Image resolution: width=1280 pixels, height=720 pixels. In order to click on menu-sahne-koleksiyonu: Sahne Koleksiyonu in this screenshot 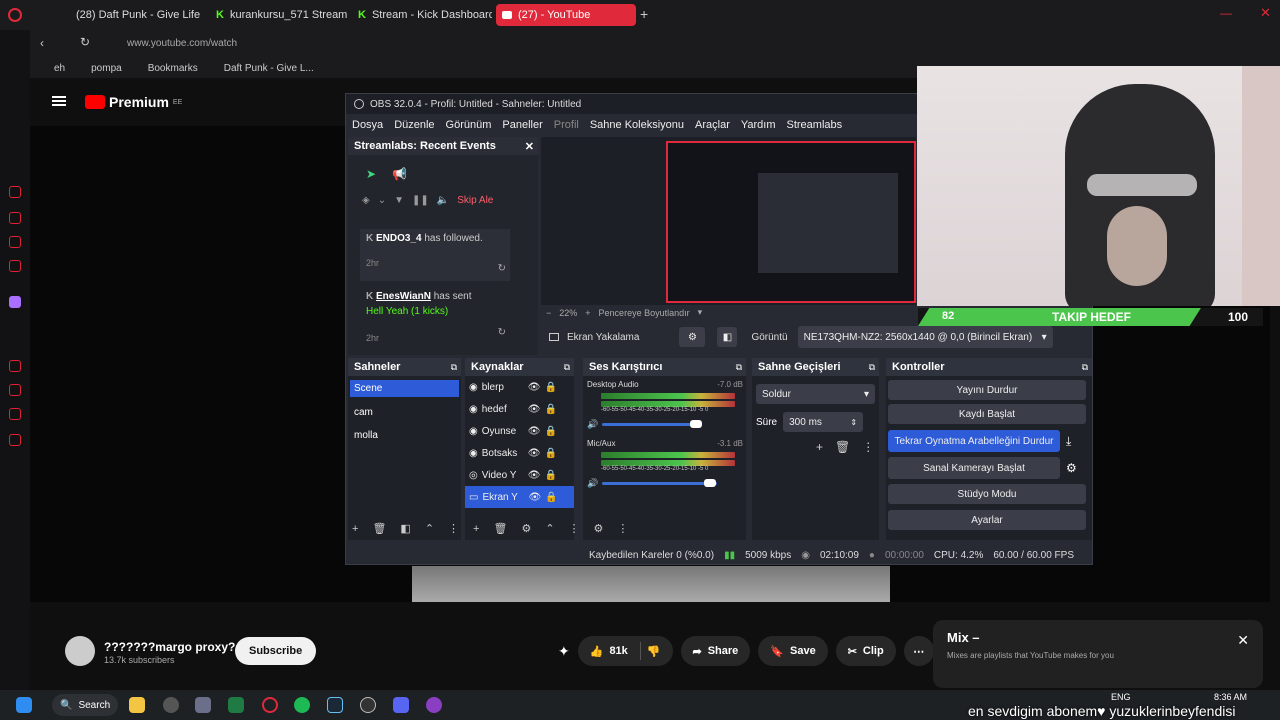, I will do `click(637, 125)`.